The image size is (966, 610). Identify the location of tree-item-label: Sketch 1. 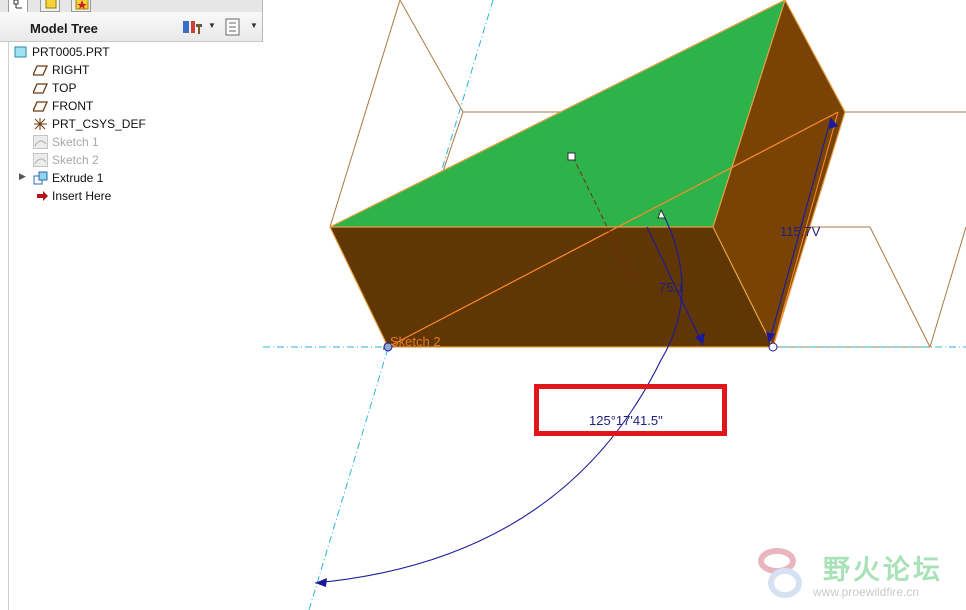
(75, 142).